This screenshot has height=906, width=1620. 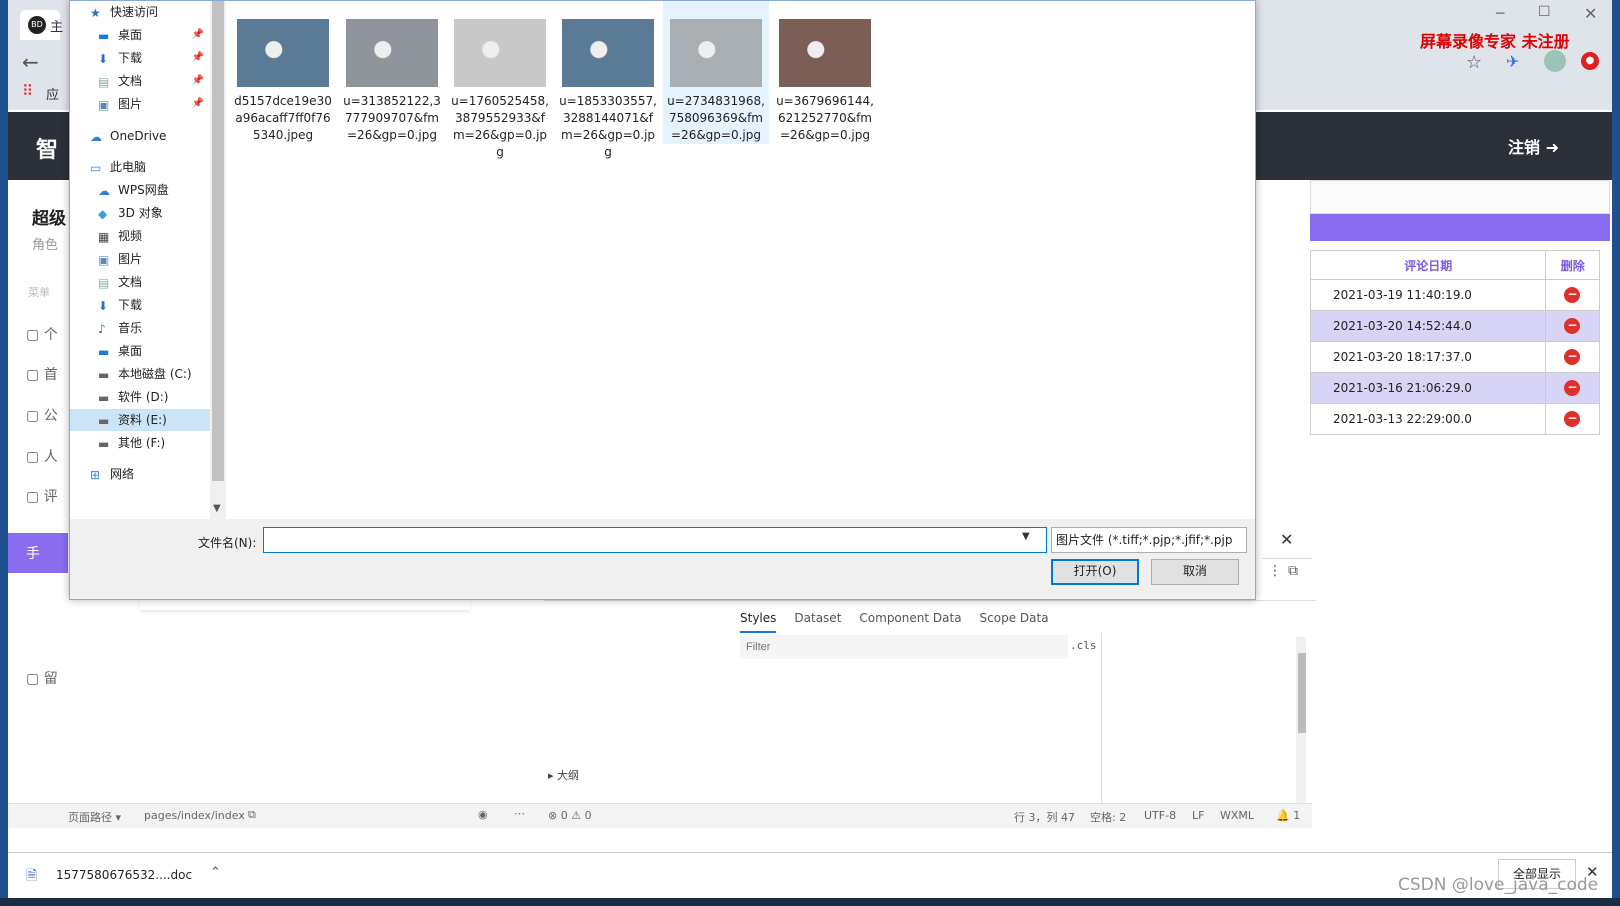 What do you see at coordinates (215, 872) in the screenshot?
I see `chevron-up-icon: ⌃` at bounding box center [215, 872].